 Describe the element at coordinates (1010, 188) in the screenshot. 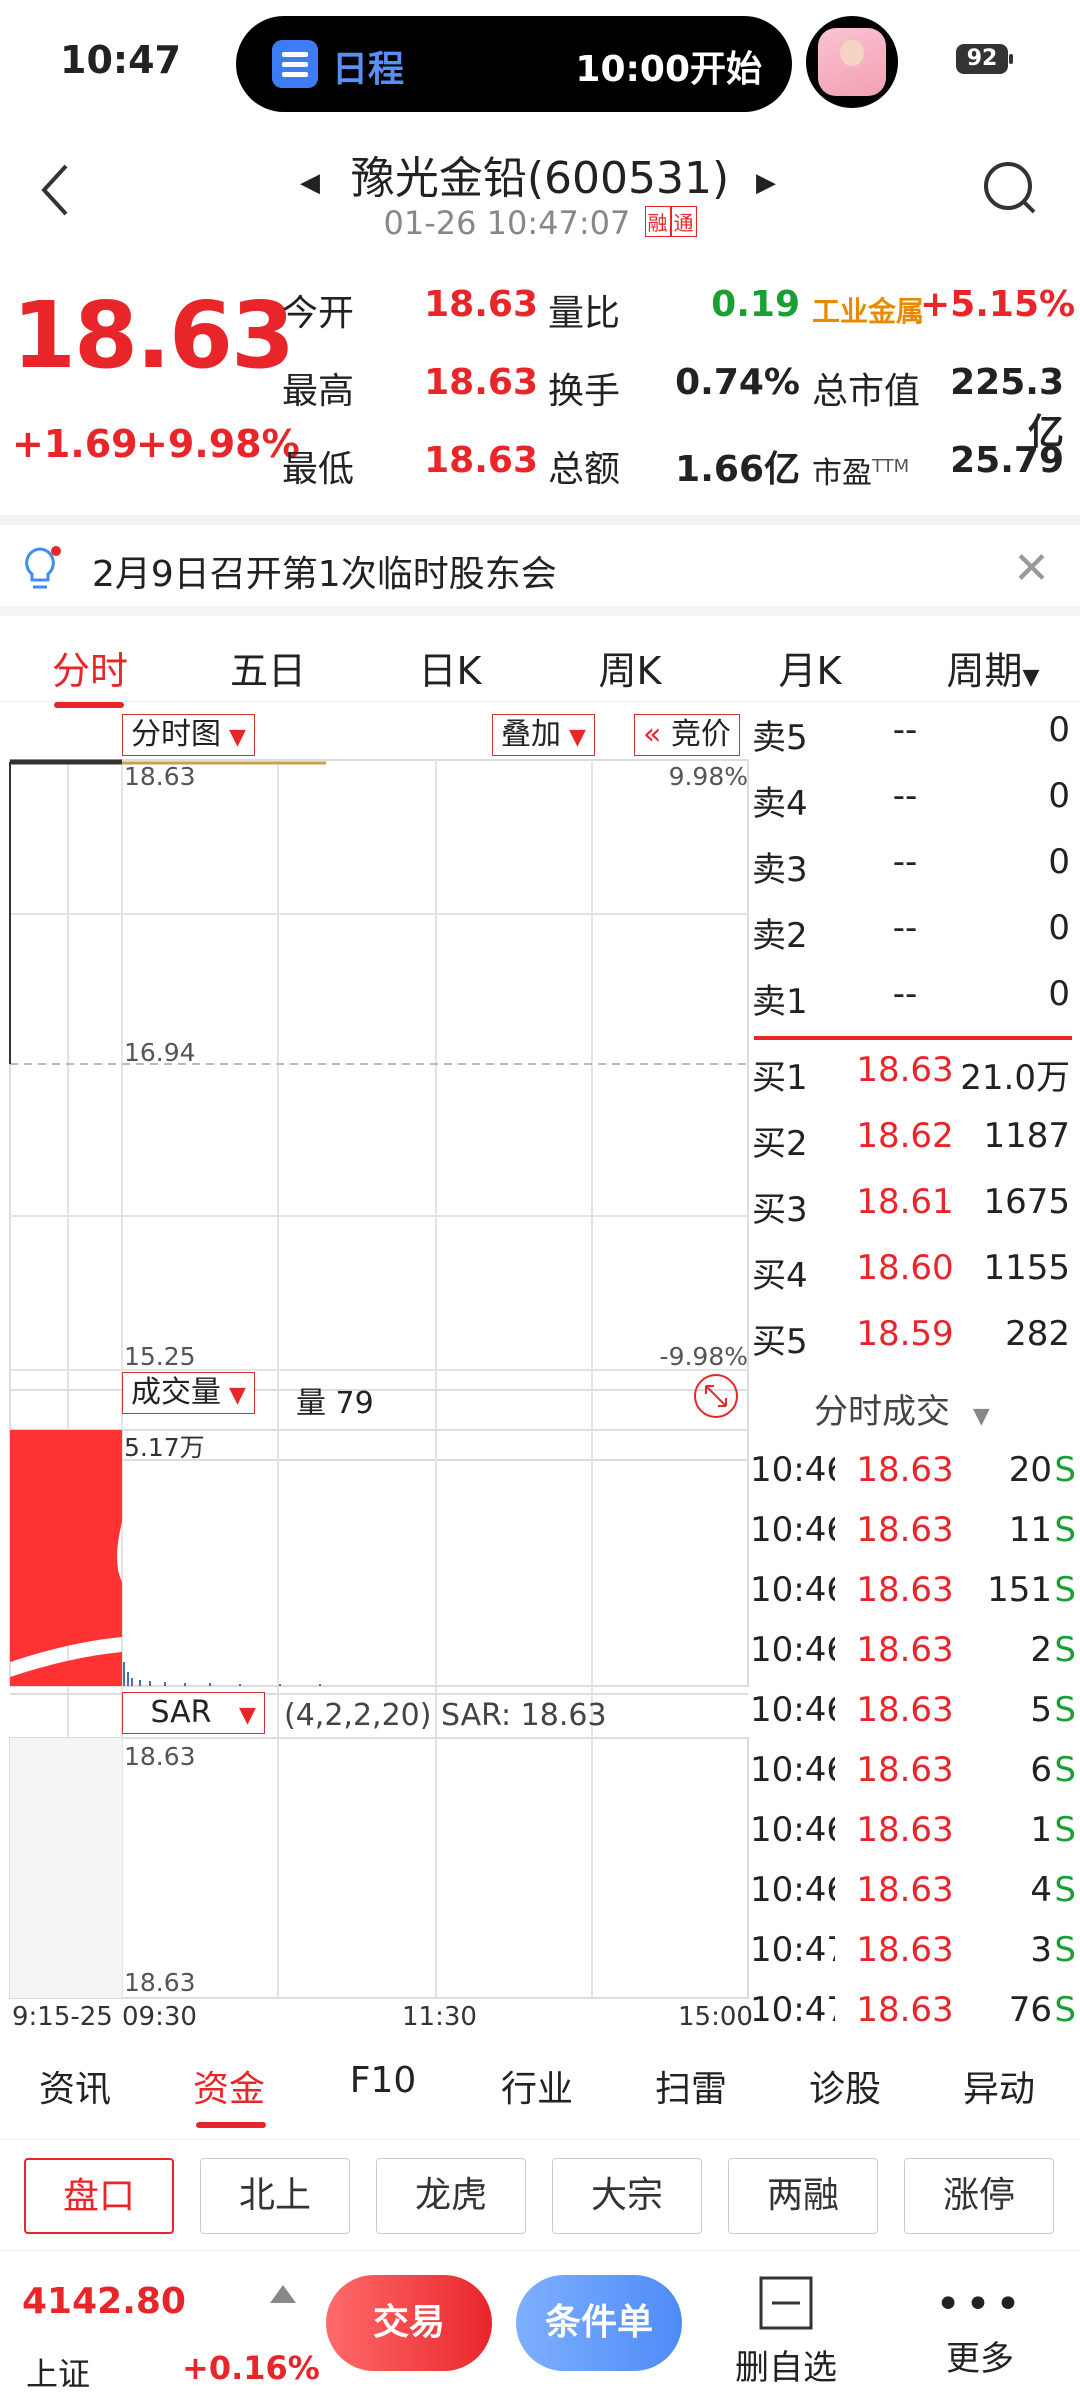

I see `search-icon` at that location.